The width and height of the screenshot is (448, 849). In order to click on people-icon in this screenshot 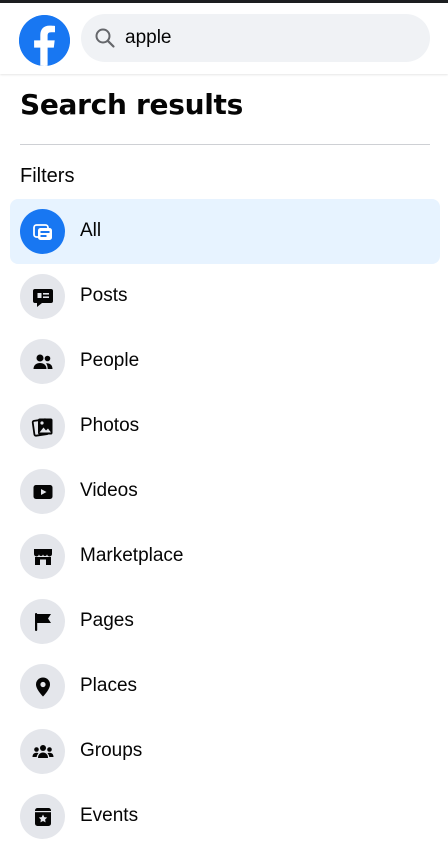, I will do `click(42, 361)`.